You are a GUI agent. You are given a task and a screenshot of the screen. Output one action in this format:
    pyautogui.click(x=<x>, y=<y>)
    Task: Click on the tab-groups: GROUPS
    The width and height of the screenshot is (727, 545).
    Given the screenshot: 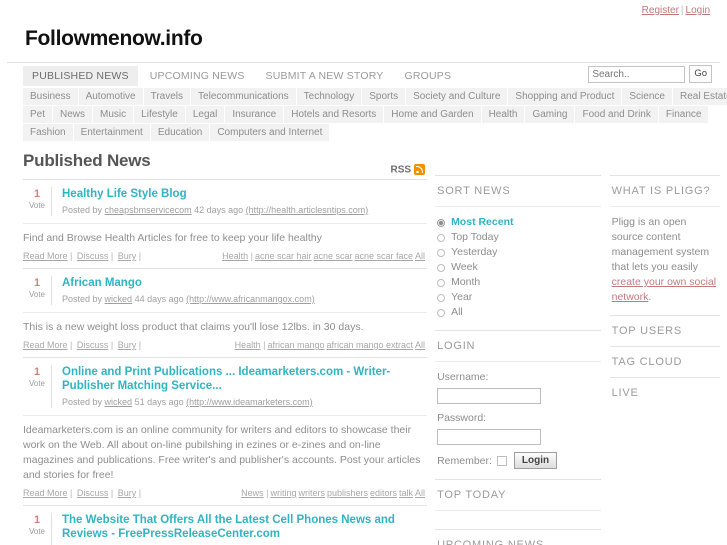 What is the action you would take?
    pyautogui.click(x=428, y=76)
    